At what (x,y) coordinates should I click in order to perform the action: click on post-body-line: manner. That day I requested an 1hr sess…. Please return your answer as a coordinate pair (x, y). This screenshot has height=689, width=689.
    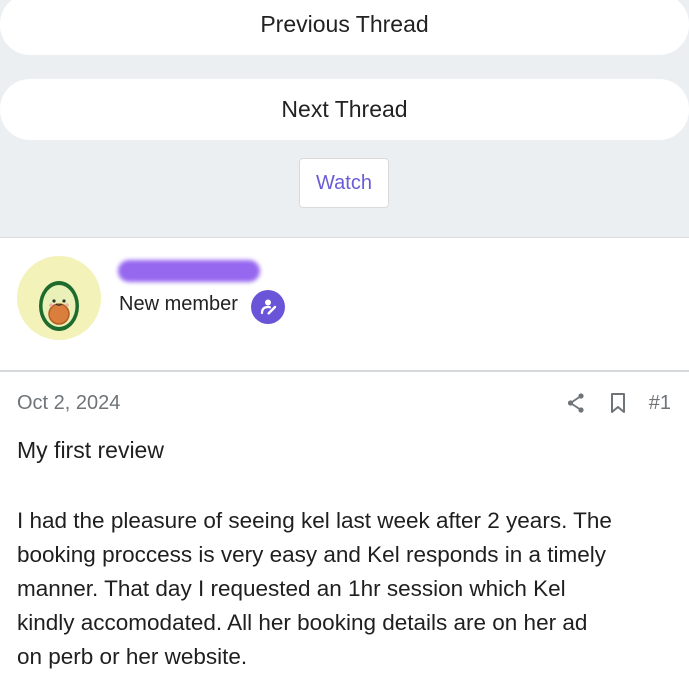
    Looking at the image, I should click on (291, 588).